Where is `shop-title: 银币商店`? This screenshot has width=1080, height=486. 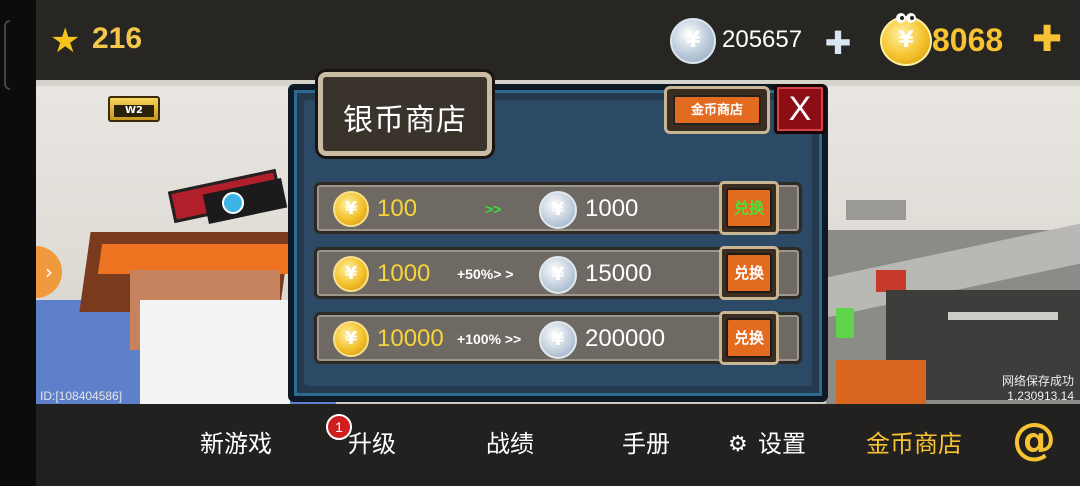 shop-title: 银币商店 is located at coordinates (405, 120).